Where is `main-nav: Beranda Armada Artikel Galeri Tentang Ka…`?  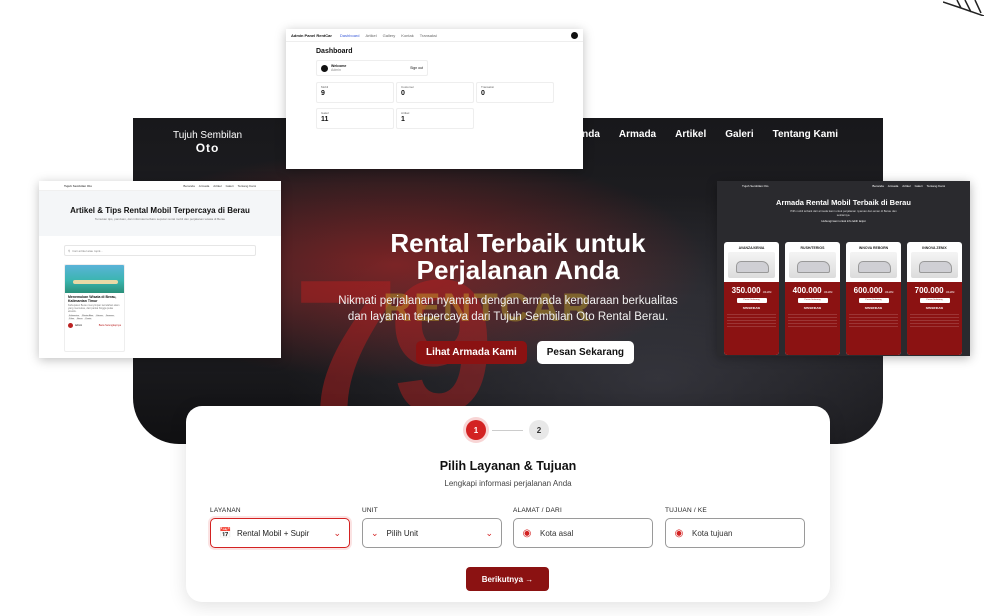
main-nav: Beranda Armada Artikel Galeri Tentang Ka… is located at coordinates (699, 134).